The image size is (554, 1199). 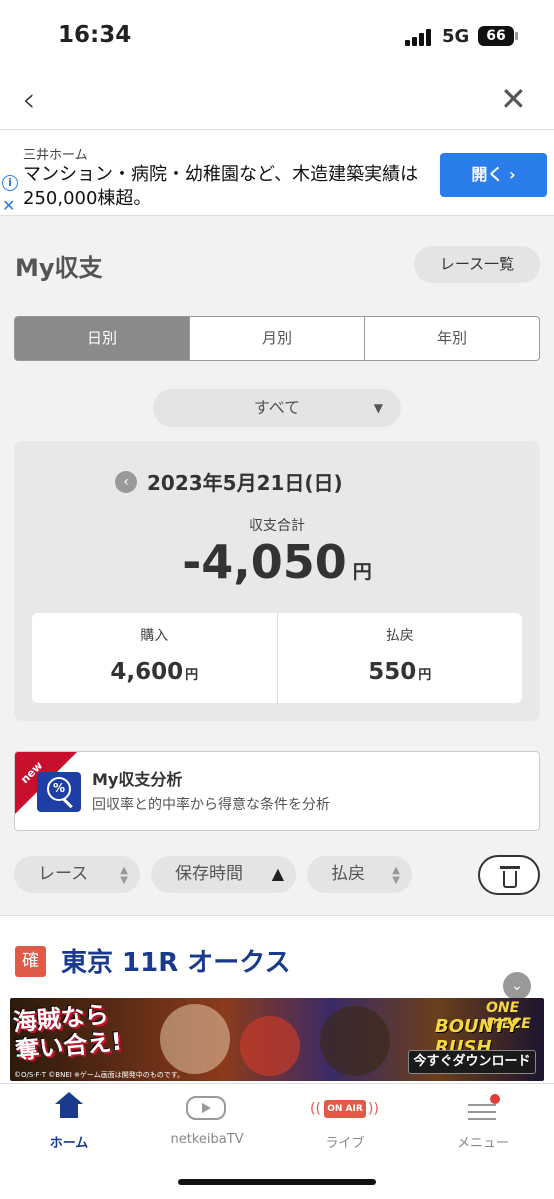 I want to click on close-icon: ✕, so click(x=513, y=99).